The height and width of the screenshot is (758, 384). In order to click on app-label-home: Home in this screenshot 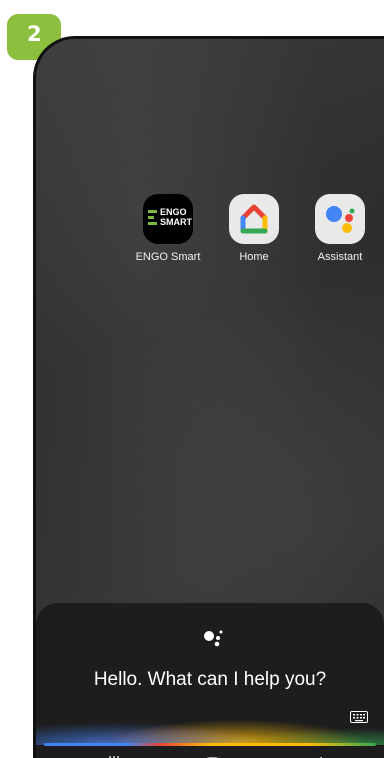, I will do `click(254, 257)`.